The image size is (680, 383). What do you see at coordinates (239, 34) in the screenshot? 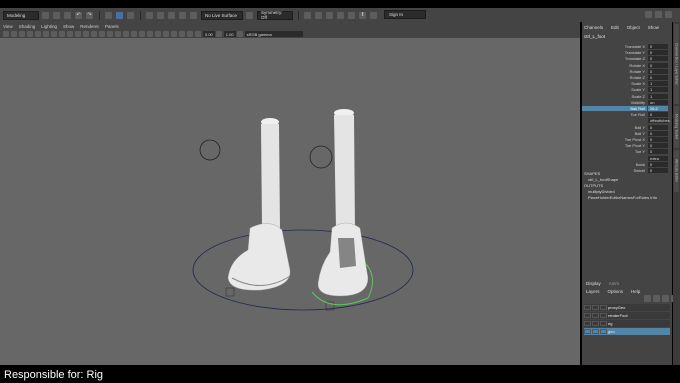
I see `color-management-icon` at bounding box center [239, 34].